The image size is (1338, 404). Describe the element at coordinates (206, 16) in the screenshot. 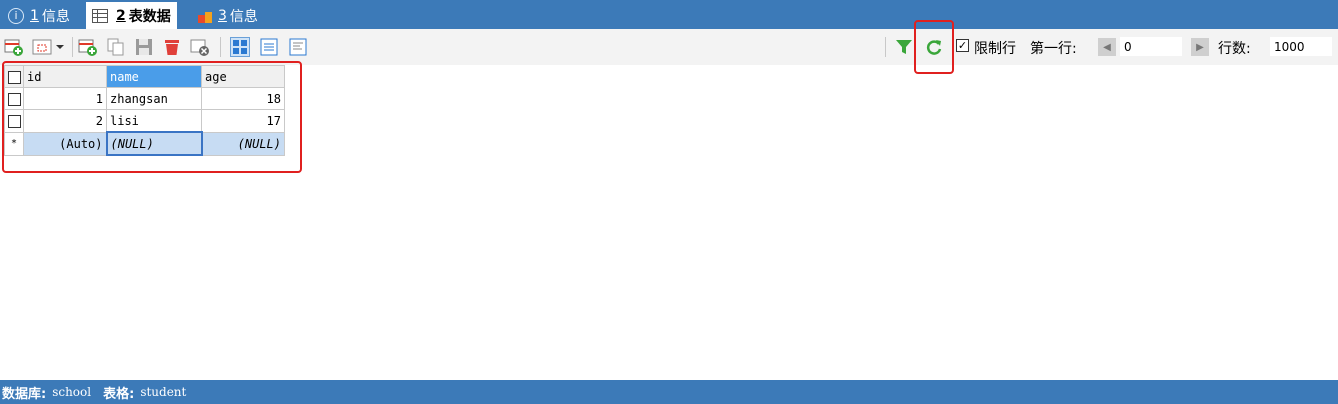

I see `blocks-icon` at that location.